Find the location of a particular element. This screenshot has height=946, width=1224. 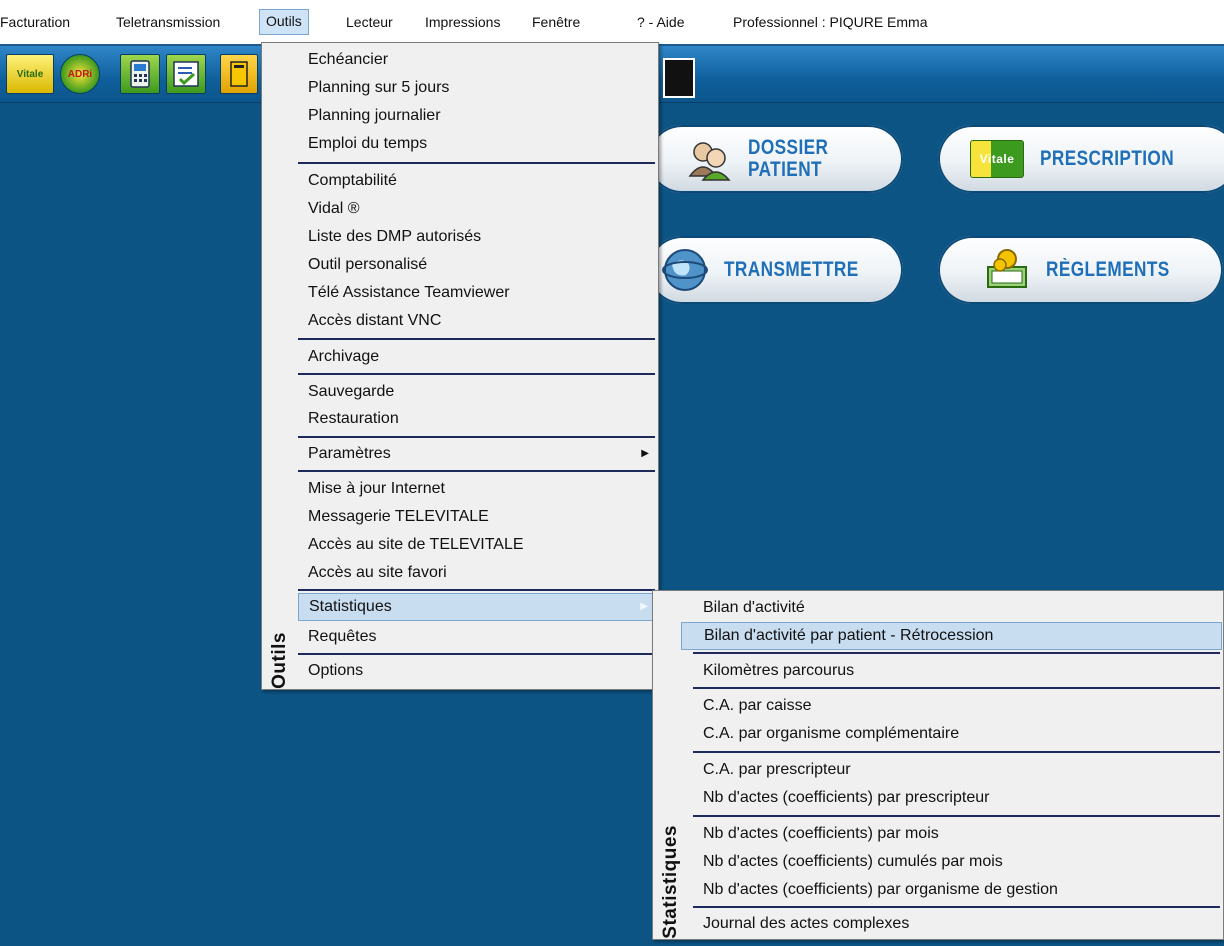

menu-item-statistiques: Statistiques ▶ is located at coordinates (477, 607).